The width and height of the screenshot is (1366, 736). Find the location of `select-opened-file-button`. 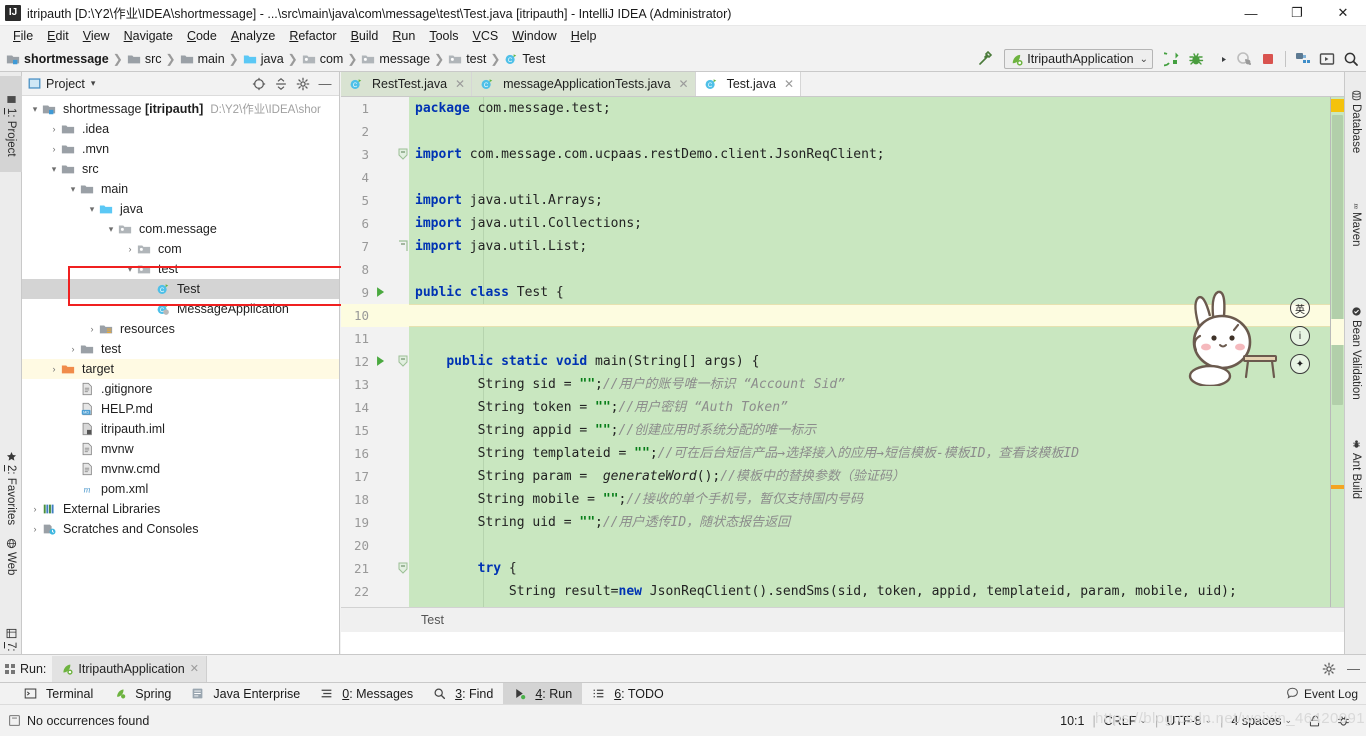

select-opened-file-button is located at coordinates (1327, 59).